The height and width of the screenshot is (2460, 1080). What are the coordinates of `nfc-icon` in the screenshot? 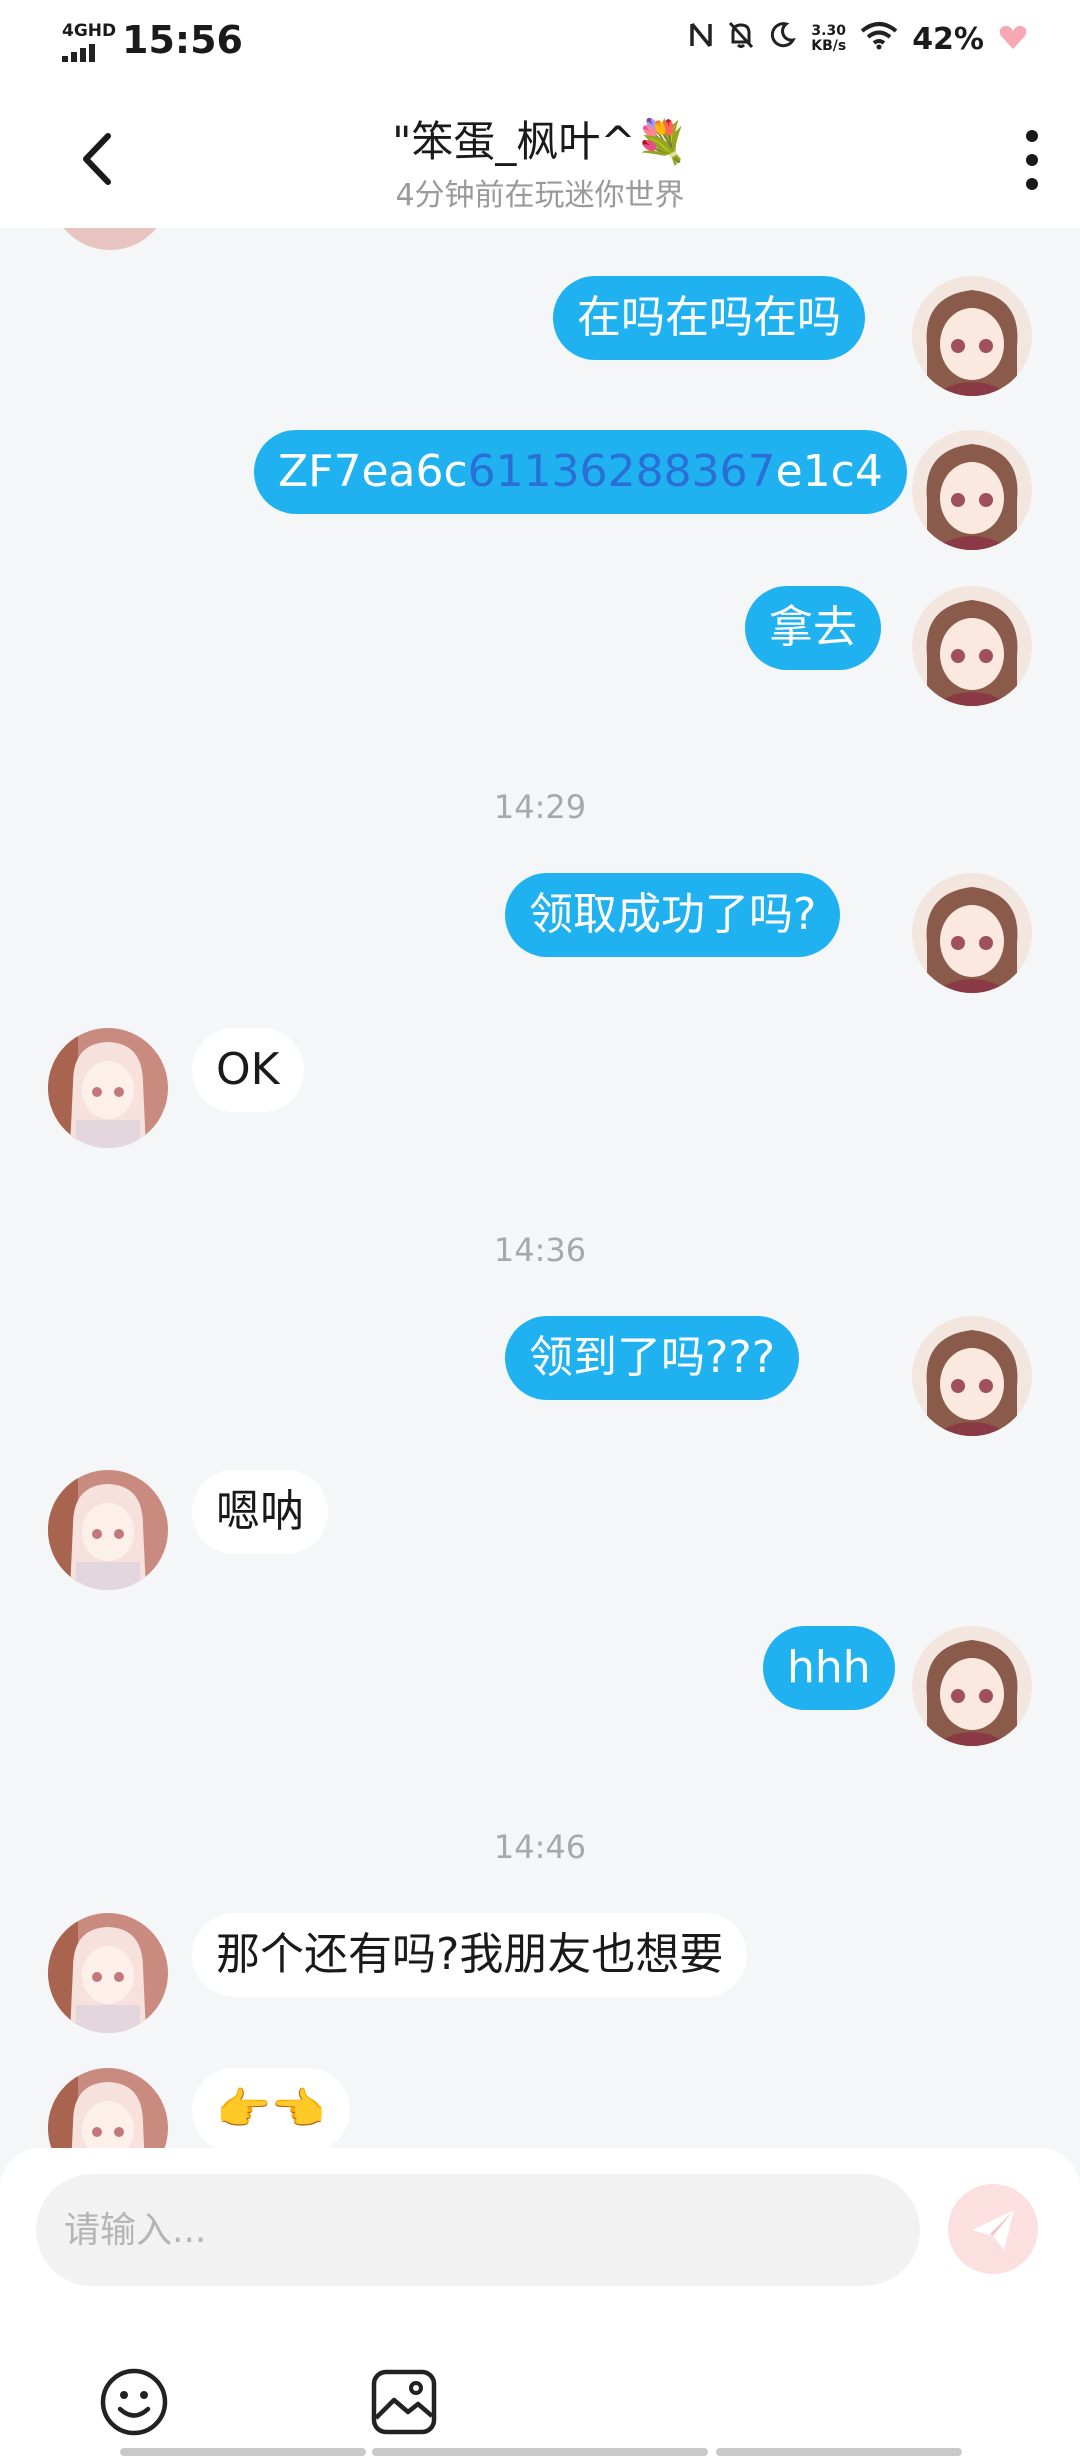 It's located at (701, 39).